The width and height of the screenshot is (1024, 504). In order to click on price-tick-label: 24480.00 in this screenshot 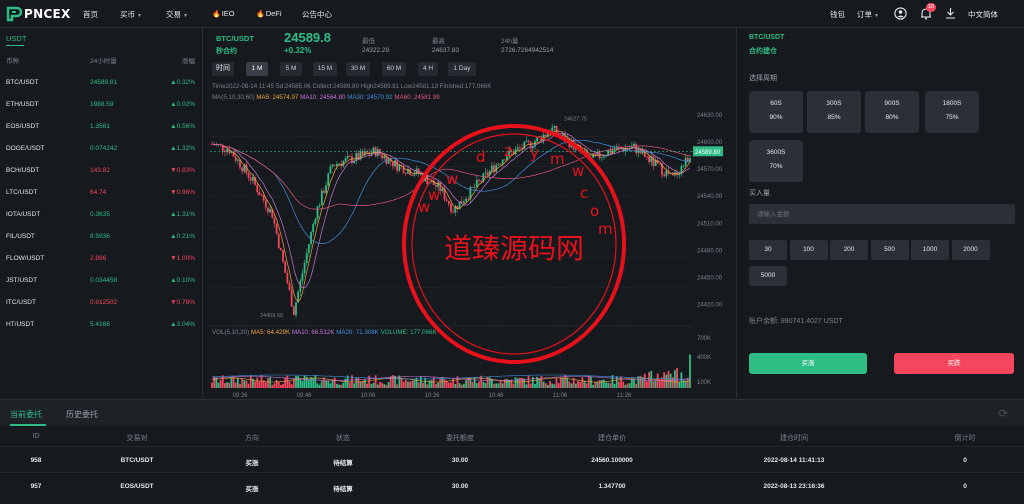, I will do `click(710, 251)`.